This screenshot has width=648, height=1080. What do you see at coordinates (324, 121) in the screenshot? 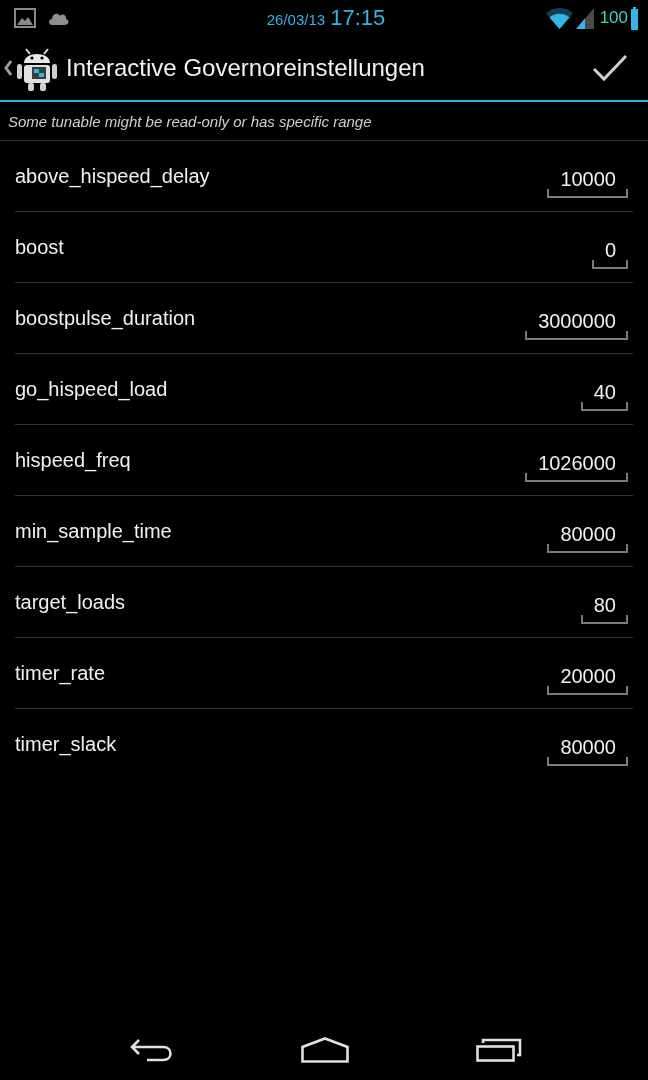
I see `notice-text: Some tunable might be read-only or has specific range` at bounding box center [324, 121].